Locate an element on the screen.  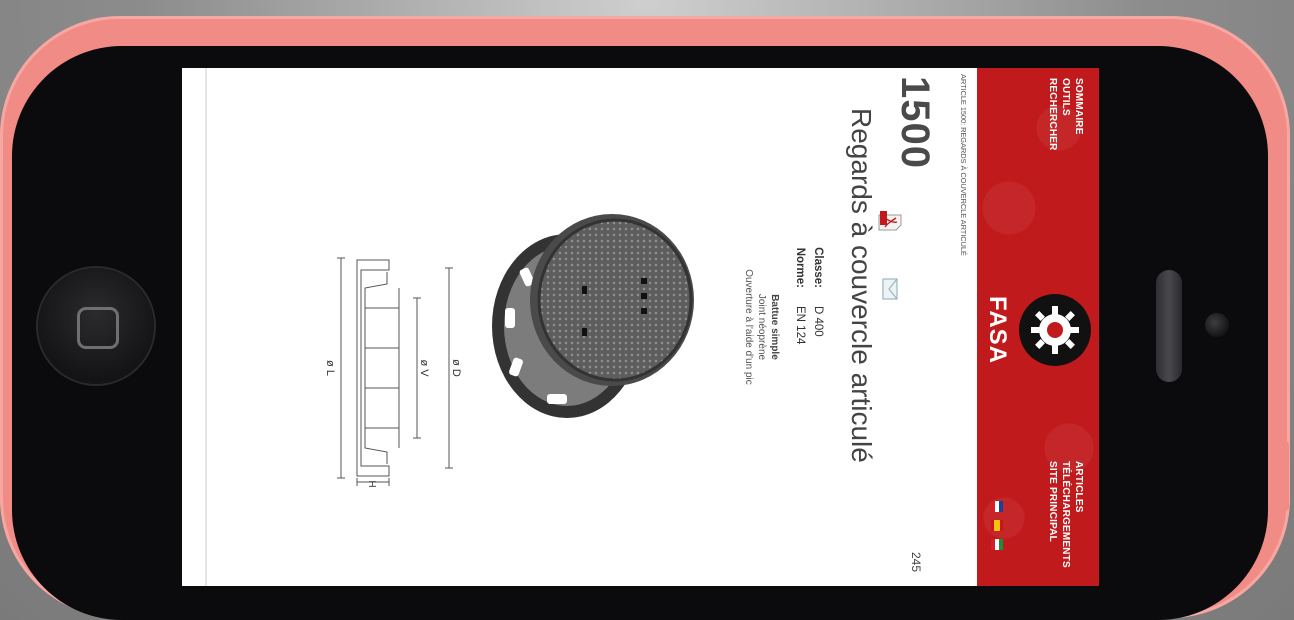
language-flags is located at coordinates (997, 525).